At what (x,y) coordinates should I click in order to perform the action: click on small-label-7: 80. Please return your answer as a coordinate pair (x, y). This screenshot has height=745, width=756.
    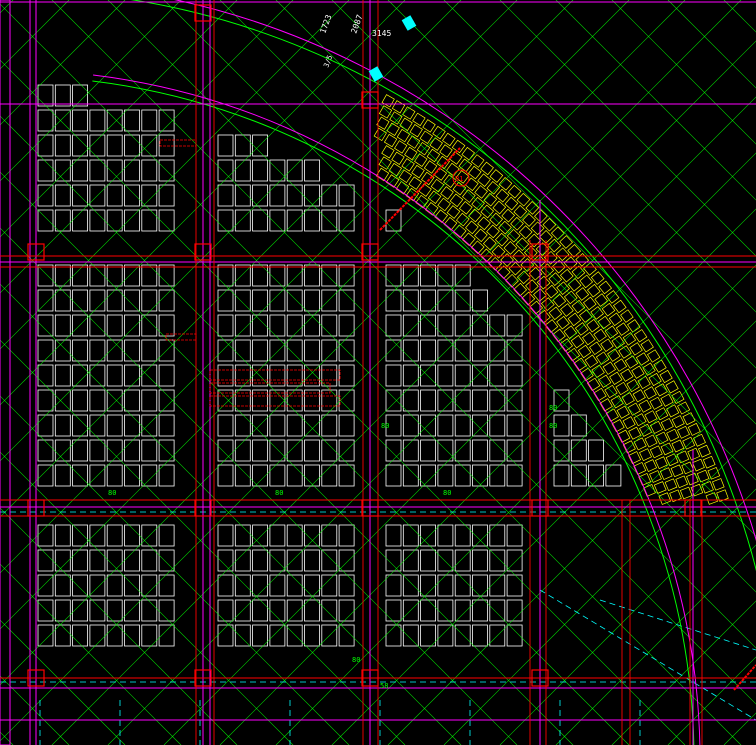
    Looking at the image, I should click on (356, 660).